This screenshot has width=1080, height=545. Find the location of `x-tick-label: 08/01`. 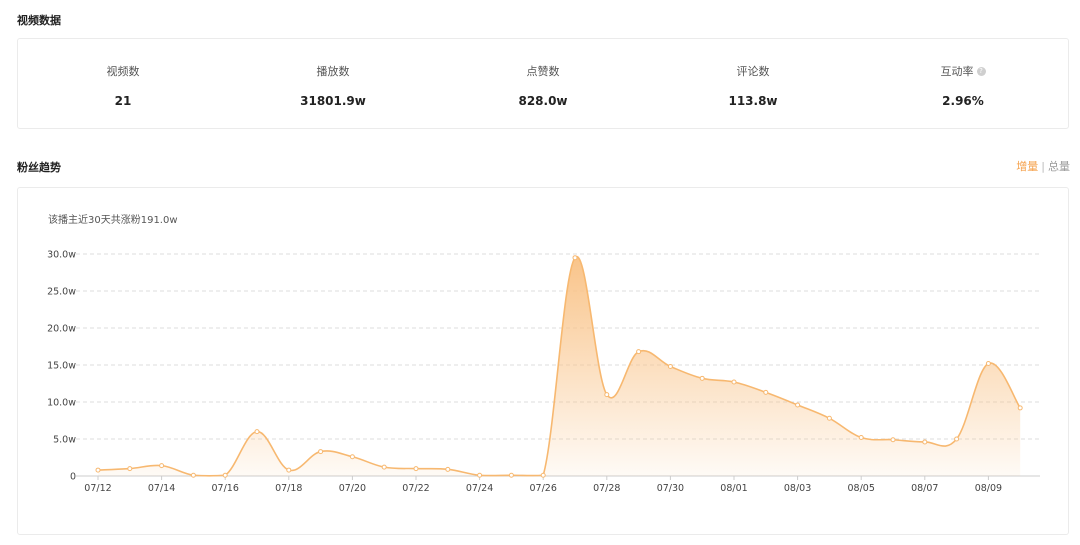

x-tick-label: 08/01 is located at coordinates (733, 488).